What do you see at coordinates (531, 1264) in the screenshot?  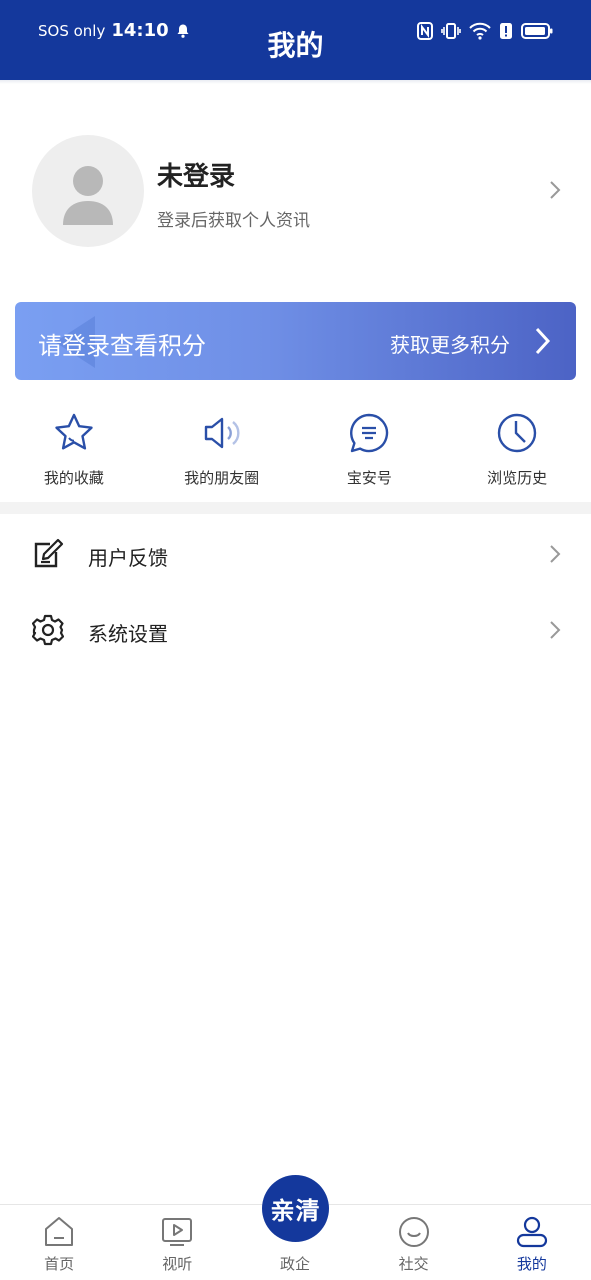 I see `nav-label: 我的` at bounding box center [531, 1264].